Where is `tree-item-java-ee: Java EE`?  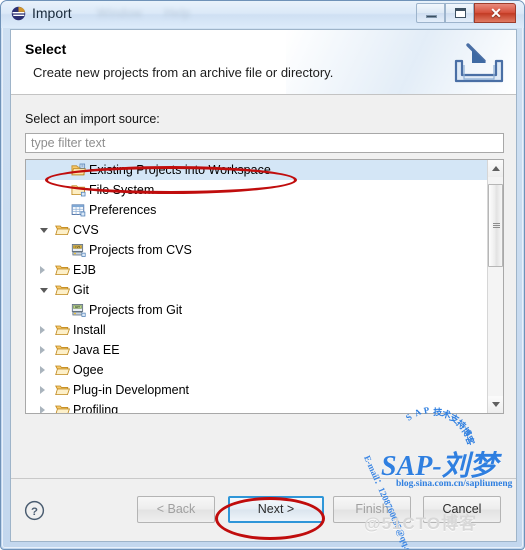
tree-item-java-ee: Java EE is located at coordinates (257, 350).